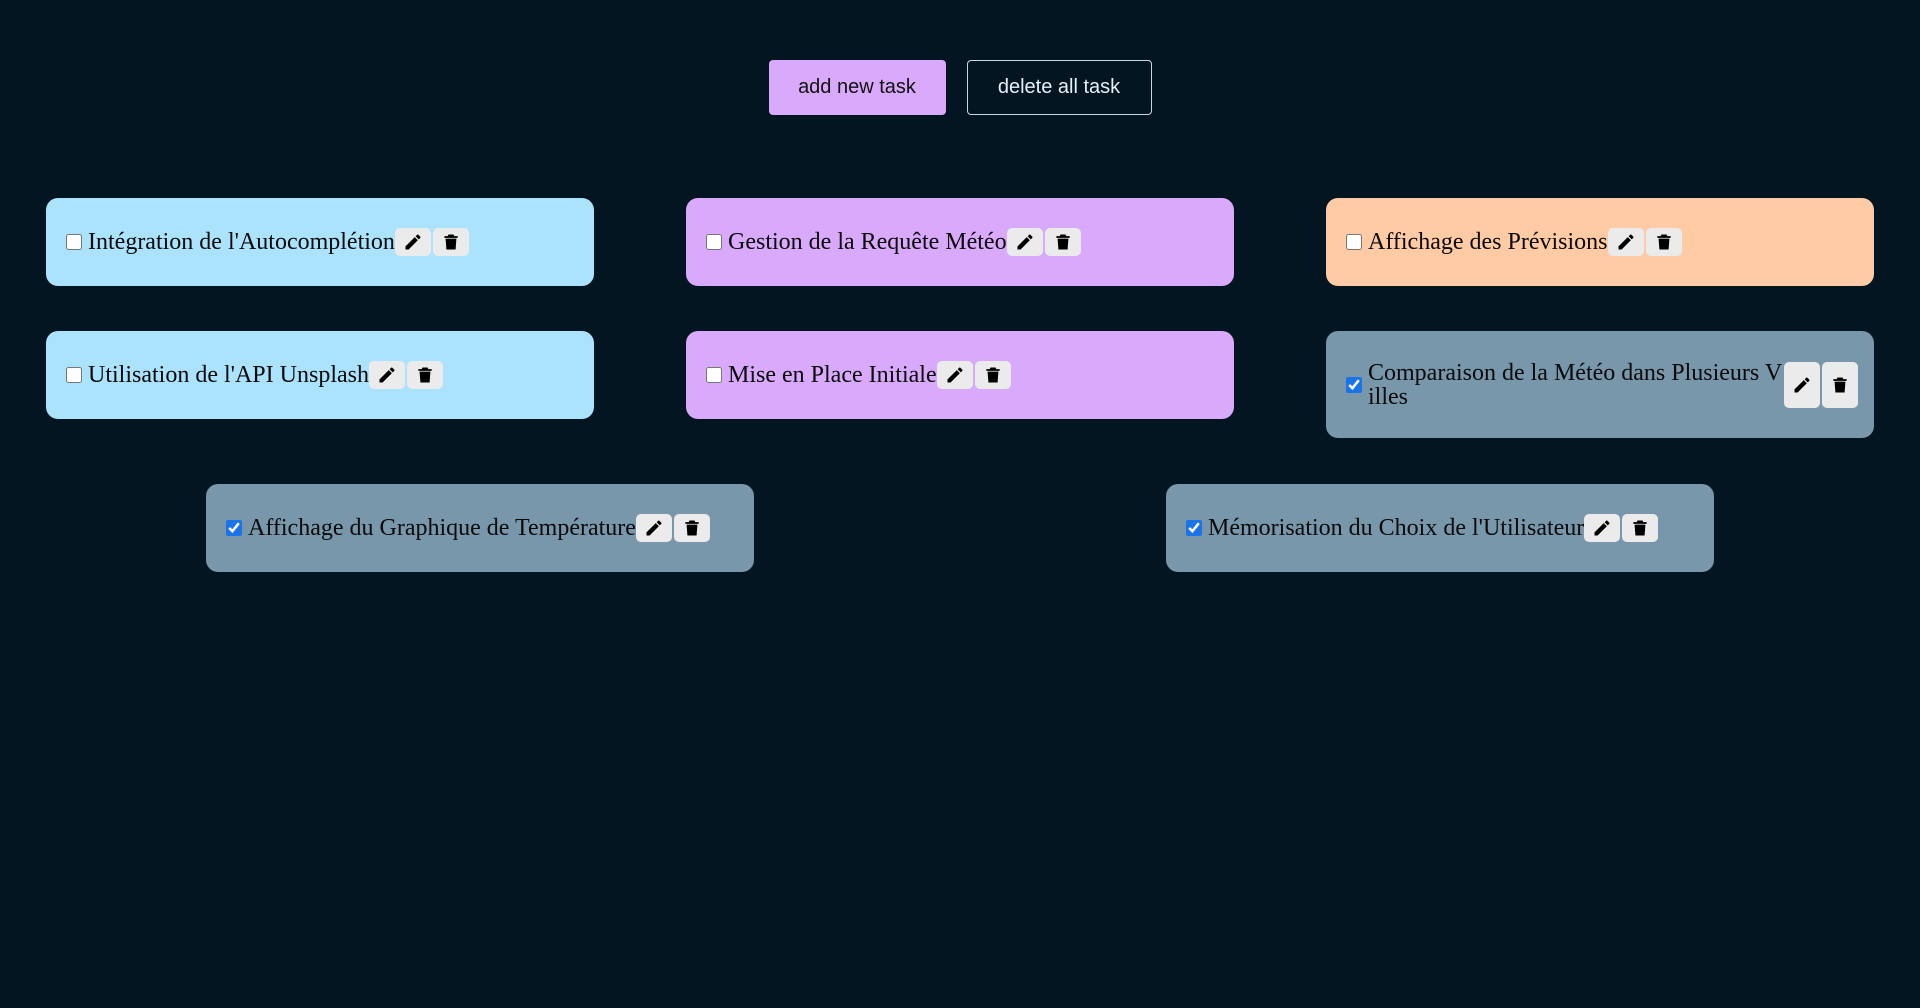  I want to click on task-title: Affichage des Prévisions, so click(1488, 242).